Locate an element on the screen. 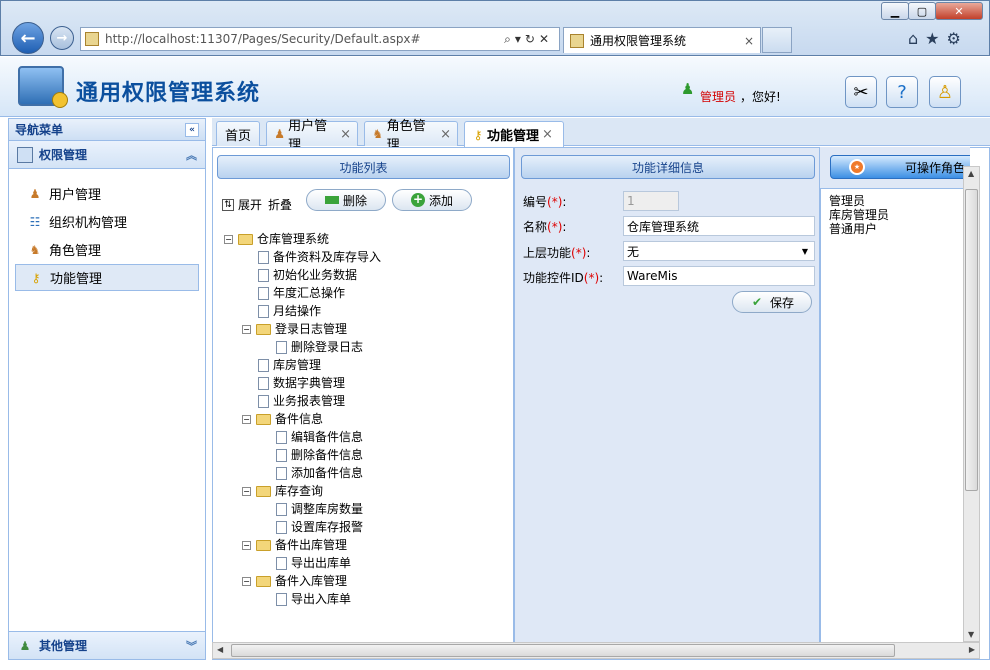 This screenshot has height=670, width=990. address-actions-icon: ⌕▾↻✕ is located at coordinates (528, 39).